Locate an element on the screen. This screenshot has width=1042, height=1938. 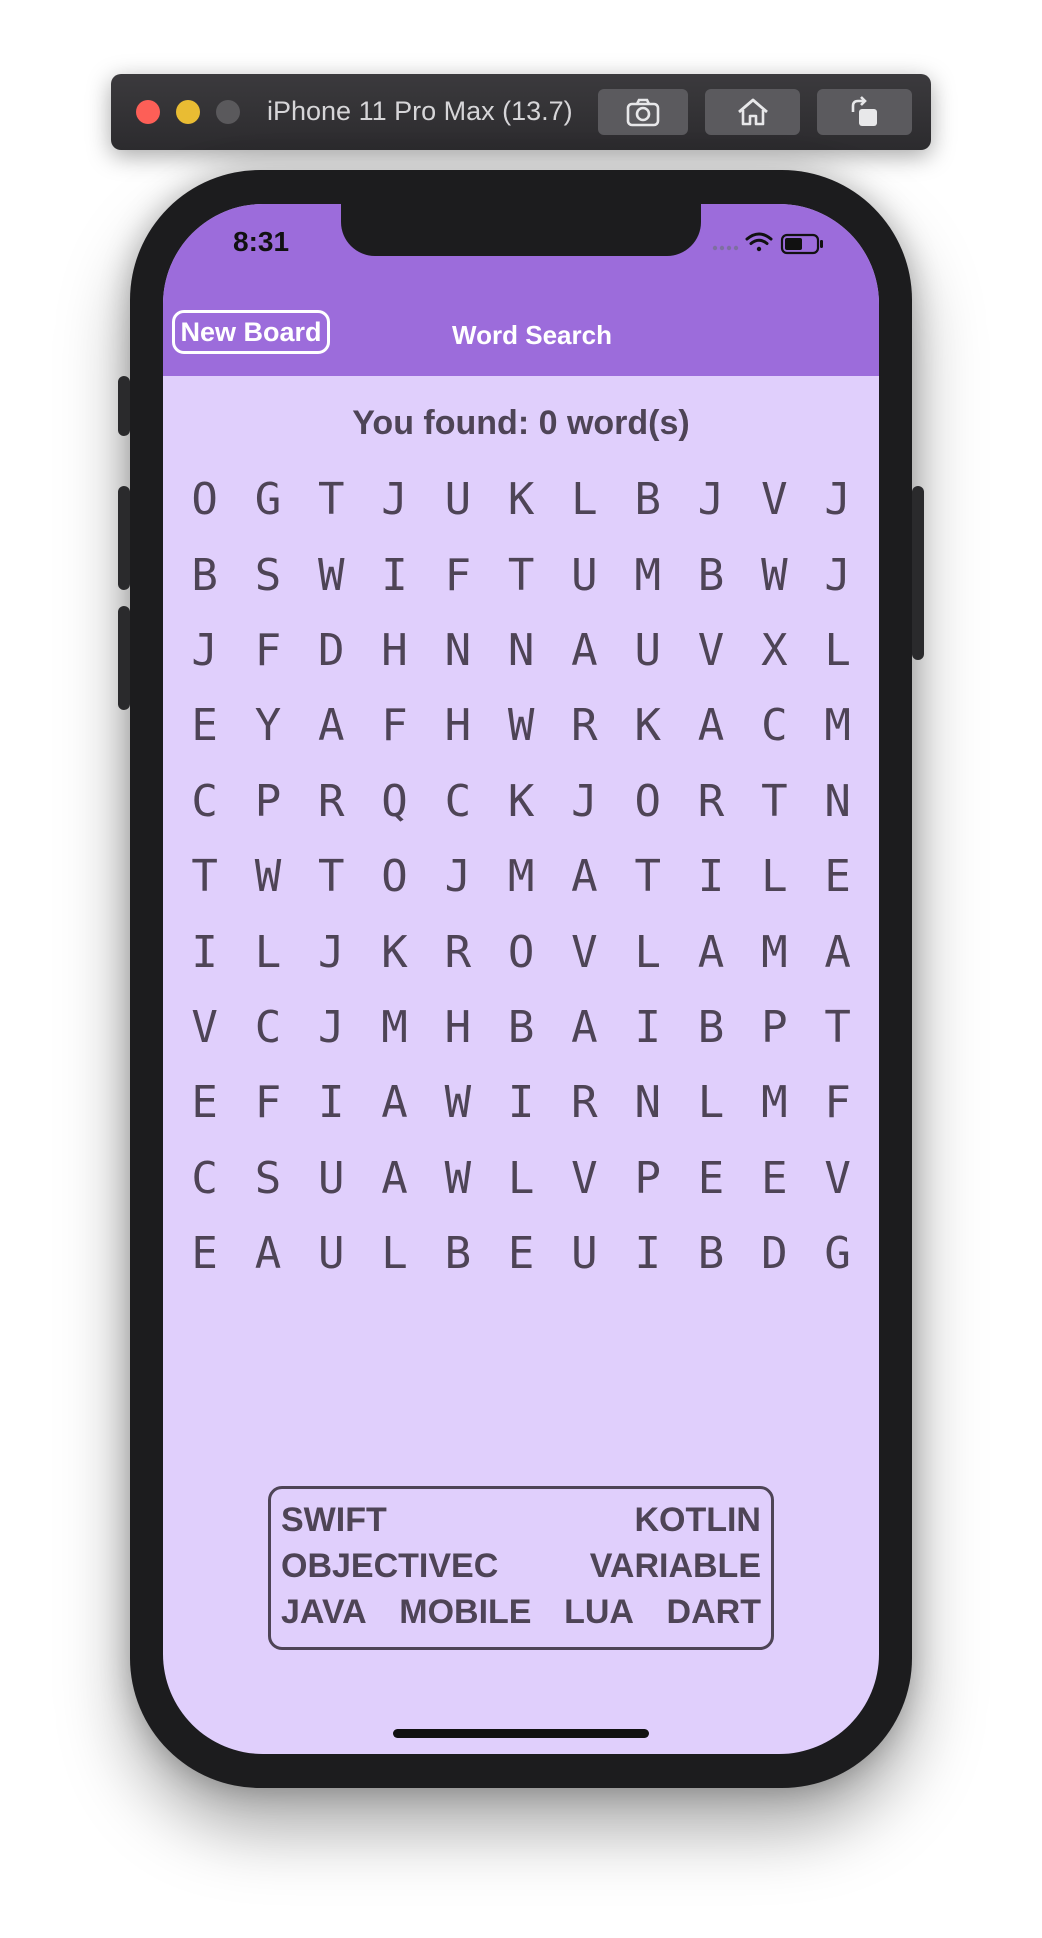
letter-cell: D is located at coordinates (774, 1253).